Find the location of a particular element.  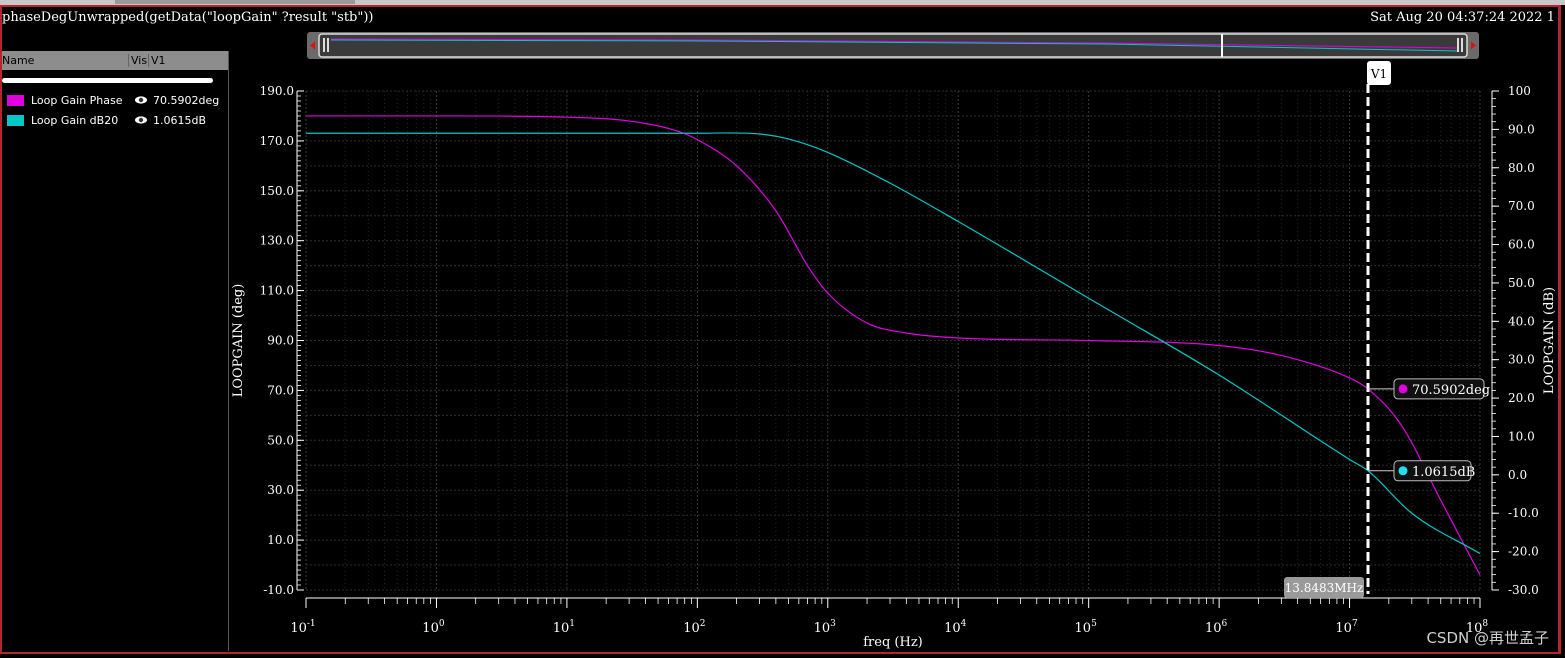

left-tick-label: 130.0 is located at coordinates (277, 241).